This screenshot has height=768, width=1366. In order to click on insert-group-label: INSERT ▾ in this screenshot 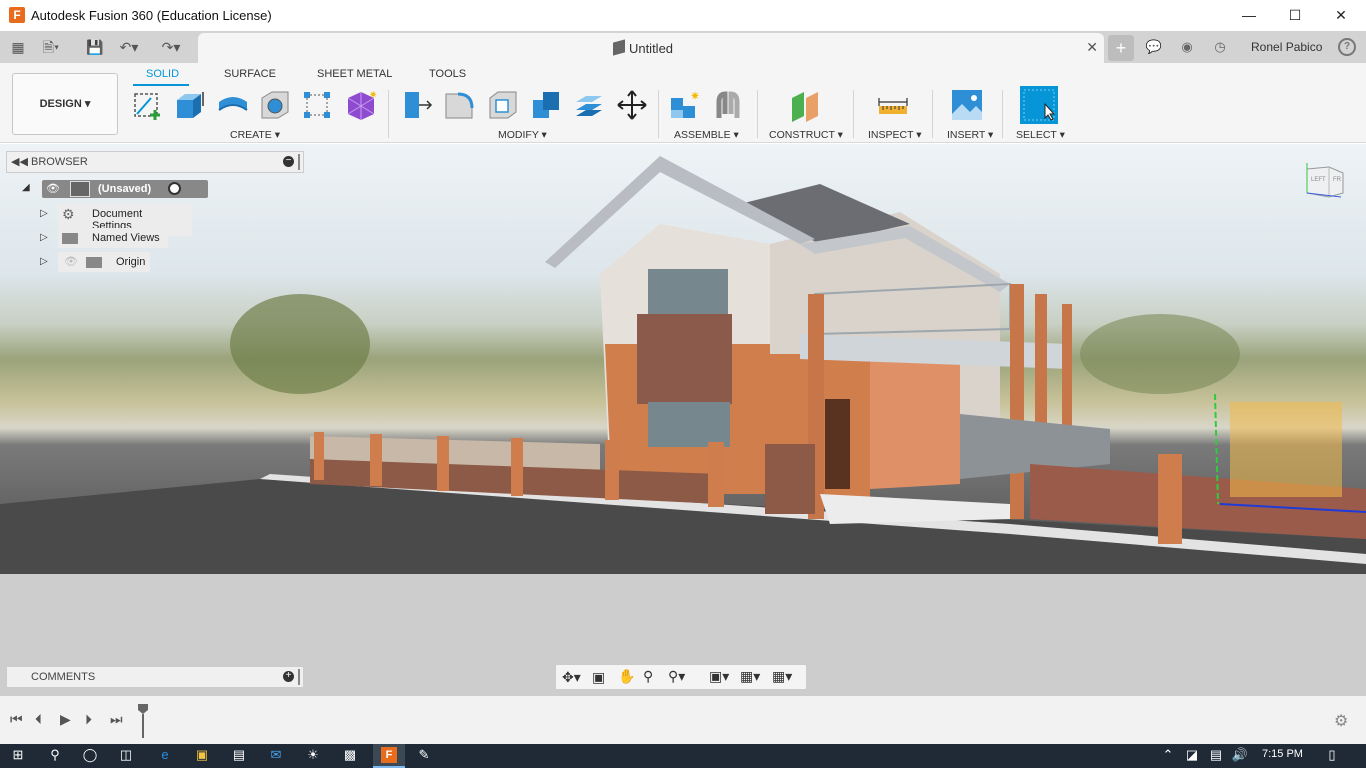, I will do `click(970, 135)`.